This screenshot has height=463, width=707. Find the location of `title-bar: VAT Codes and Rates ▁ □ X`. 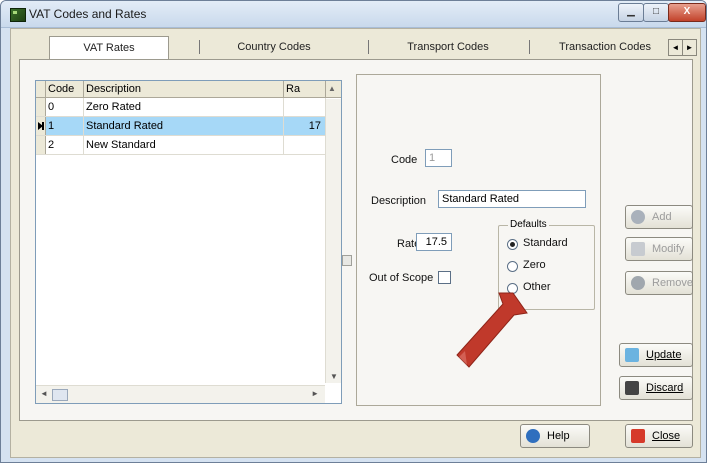

title-bar: VAT Codes and Rates ▁ □ X is located at coordinates (353, 14).